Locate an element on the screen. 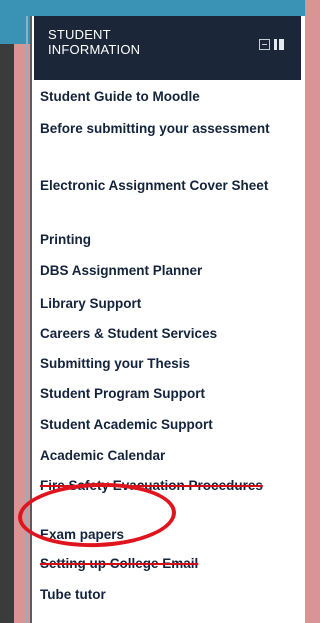 The image size is (320, 623). link-dbs-assignment-planner: DBS Assignment Planner is located at coordinates (165, 270).